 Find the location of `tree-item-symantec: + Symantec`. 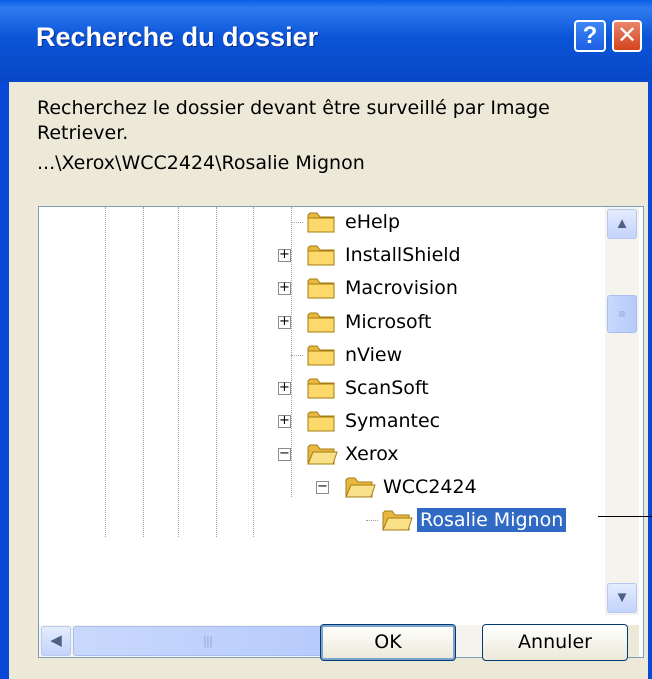

tree-item-symantec: + Symantec is located at coordinates (432, 422).